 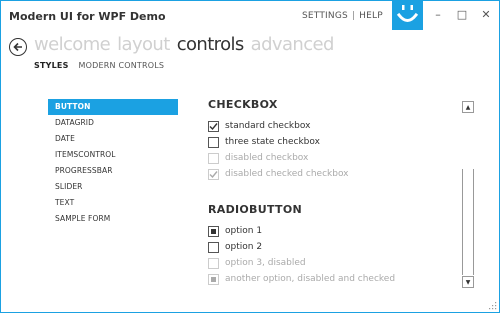 I want to click on subnav-modern-controls: MODERN CONTROLS, so click(x=122, y=65).